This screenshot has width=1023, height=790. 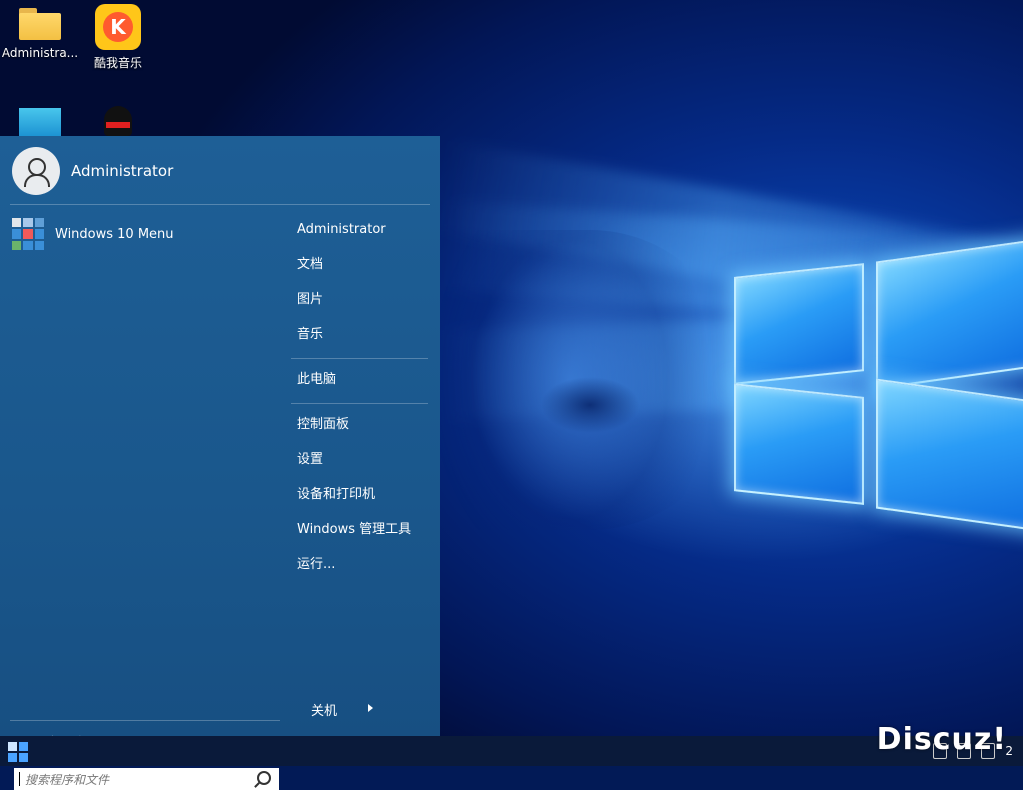 I want to click on logo-pane-top-right, so click(x=949, y=314).